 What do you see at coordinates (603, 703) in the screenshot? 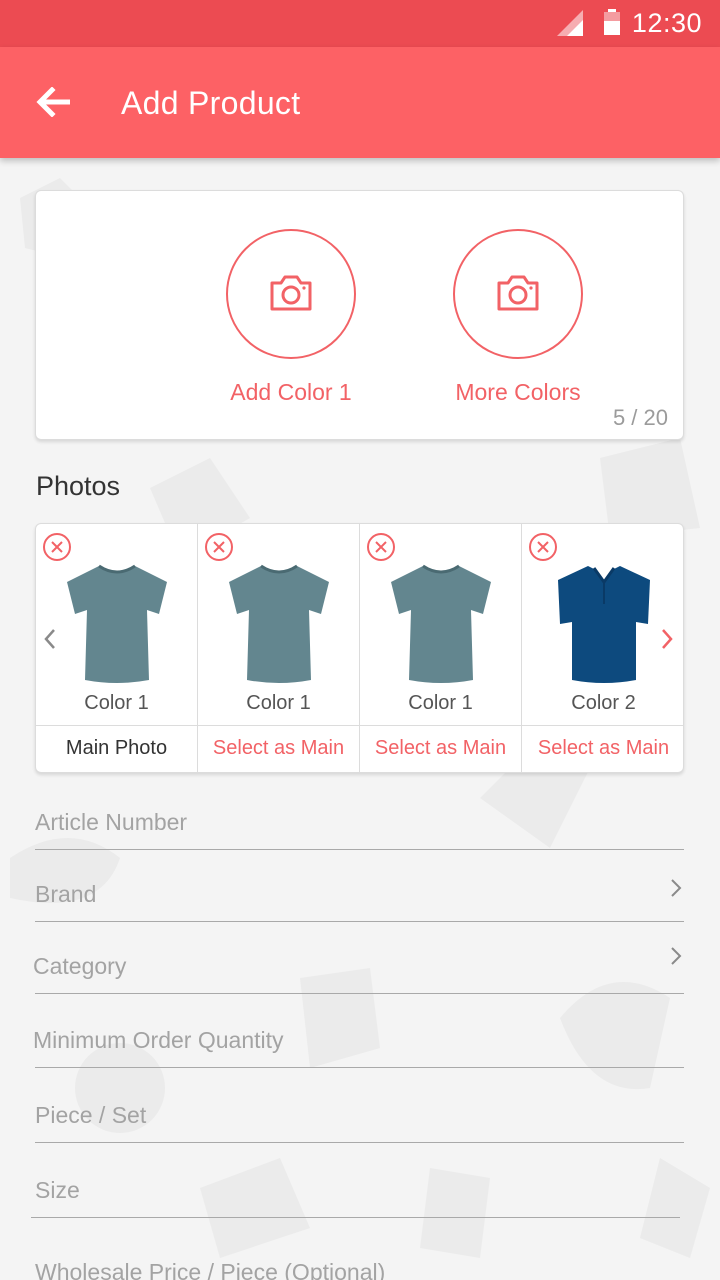
I see `photo-color-label: Color 2` at bounding box center [603, 703].